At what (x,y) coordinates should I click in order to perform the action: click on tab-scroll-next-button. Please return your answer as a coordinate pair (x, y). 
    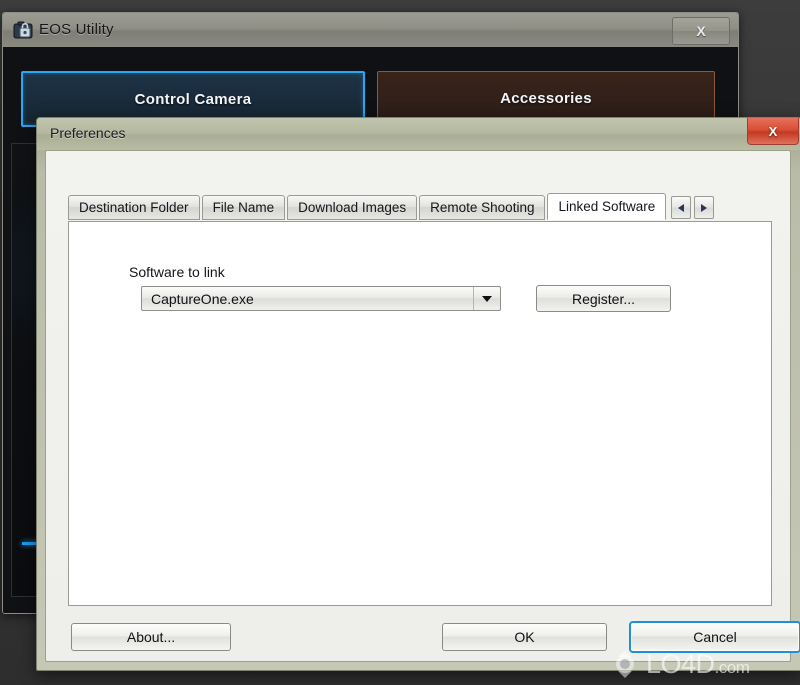
    Looking at the image, I should click on (704, 207).